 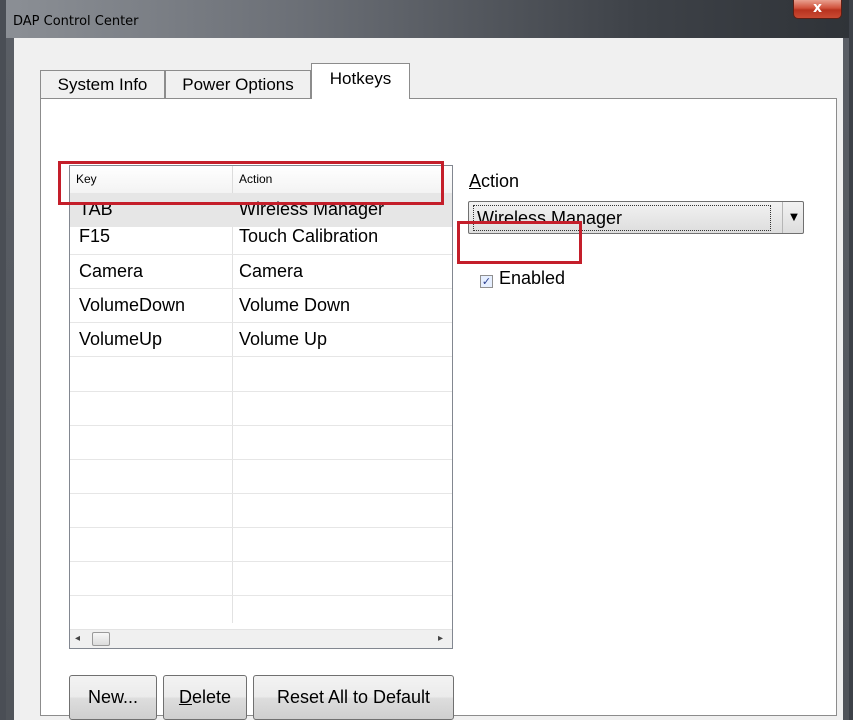 I want to click on close-button: x, so click(x=817, y=9).